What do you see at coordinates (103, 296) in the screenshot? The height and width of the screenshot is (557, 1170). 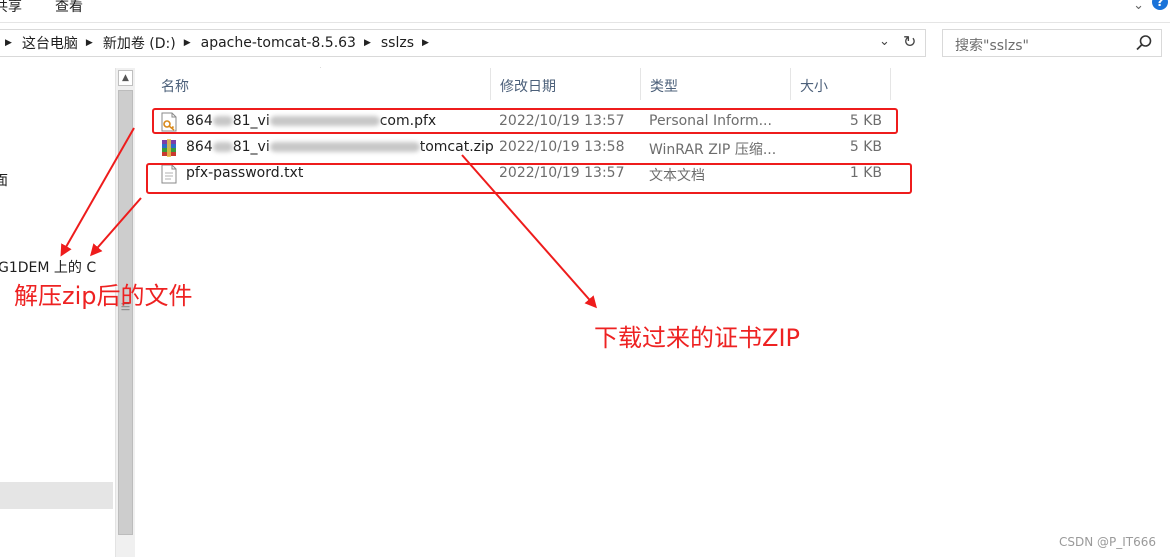 I see `annotation-left-text: 解压zip后的文件` at bounding box center [103, 296].